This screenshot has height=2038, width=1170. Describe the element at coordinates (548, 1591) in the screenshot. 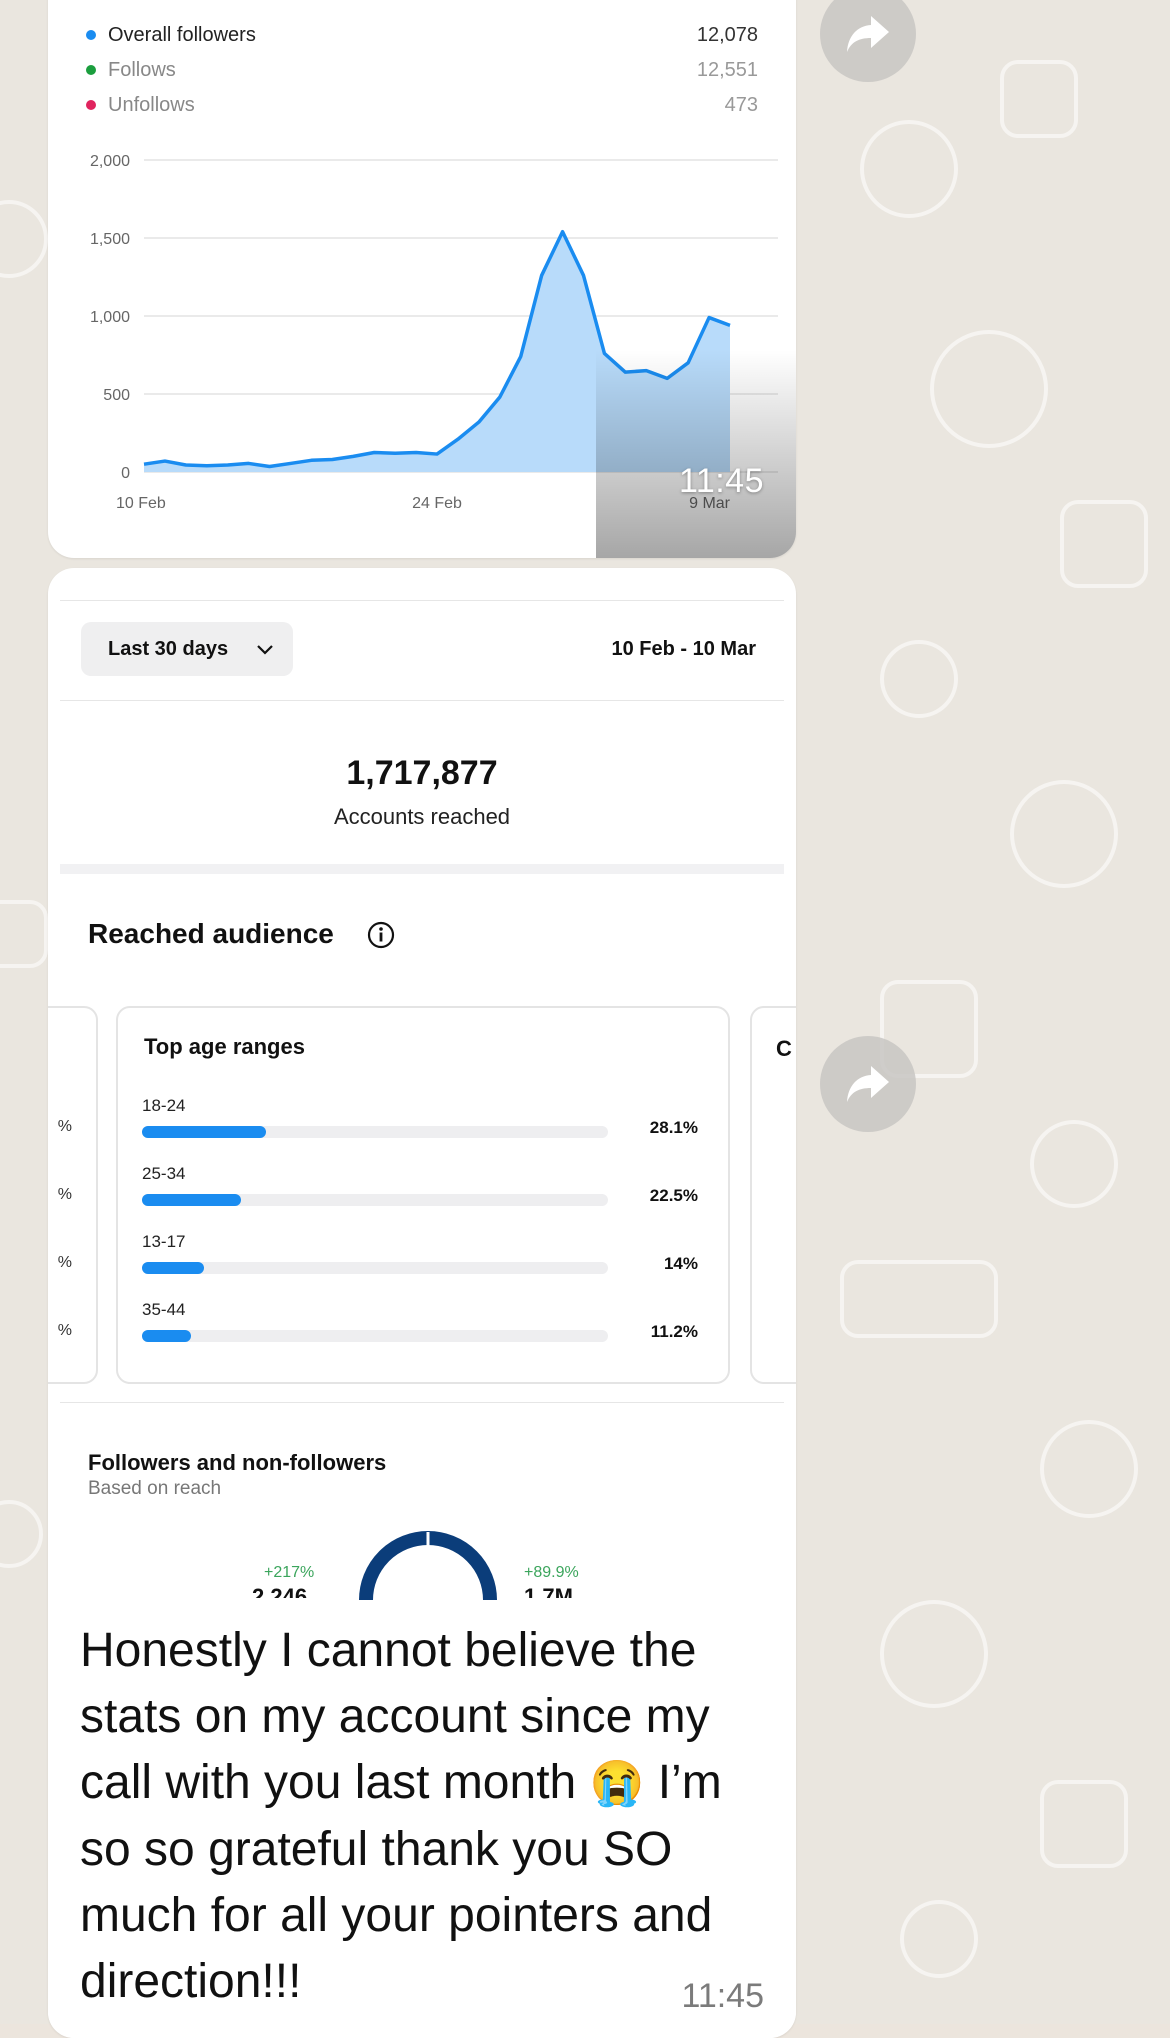

I see `non-followers-count: 1.7M` at that location.